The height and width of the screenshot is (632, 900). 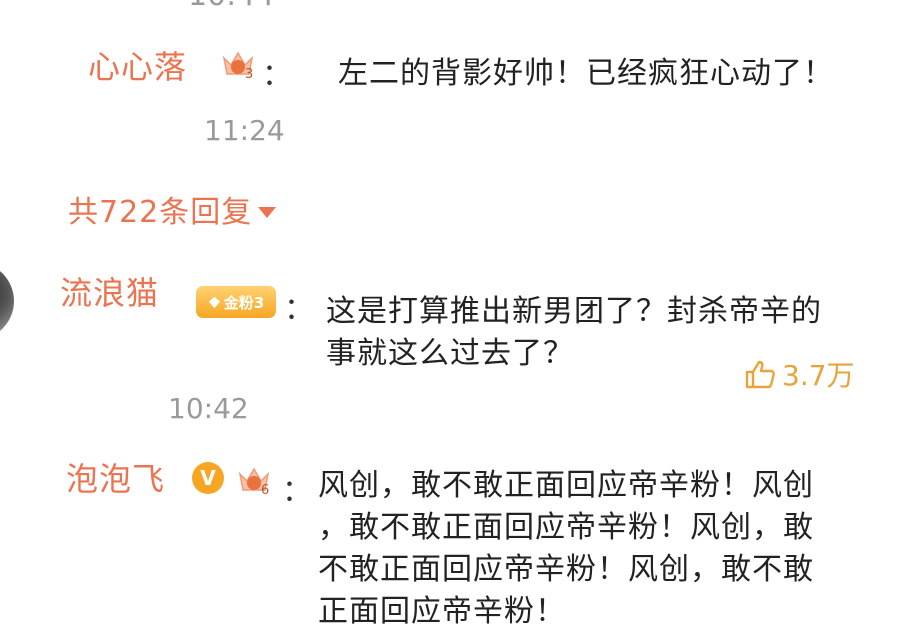 What do you see at coordinates (7, 301) in the screenshot?
I see `avatar` at bounding box center [7, 301].